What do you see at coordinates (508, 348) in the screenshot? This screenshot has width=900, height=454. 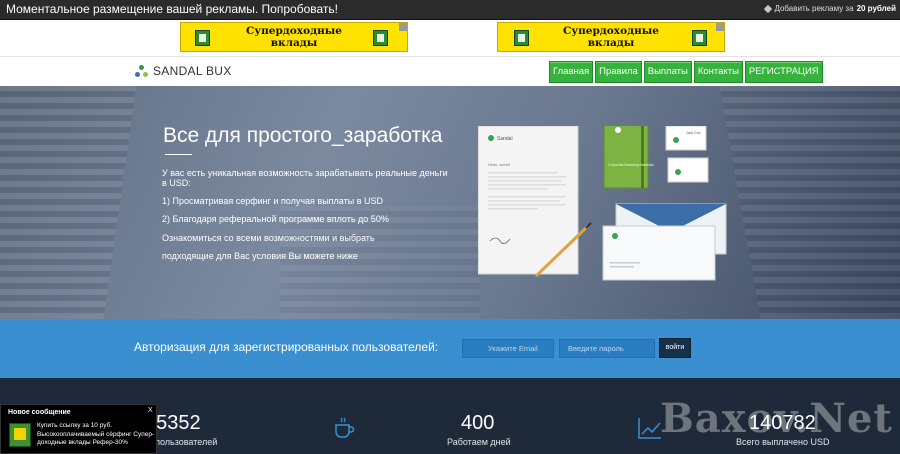 I see `email-input: Укажите Email` at bounding box center [508, 348].